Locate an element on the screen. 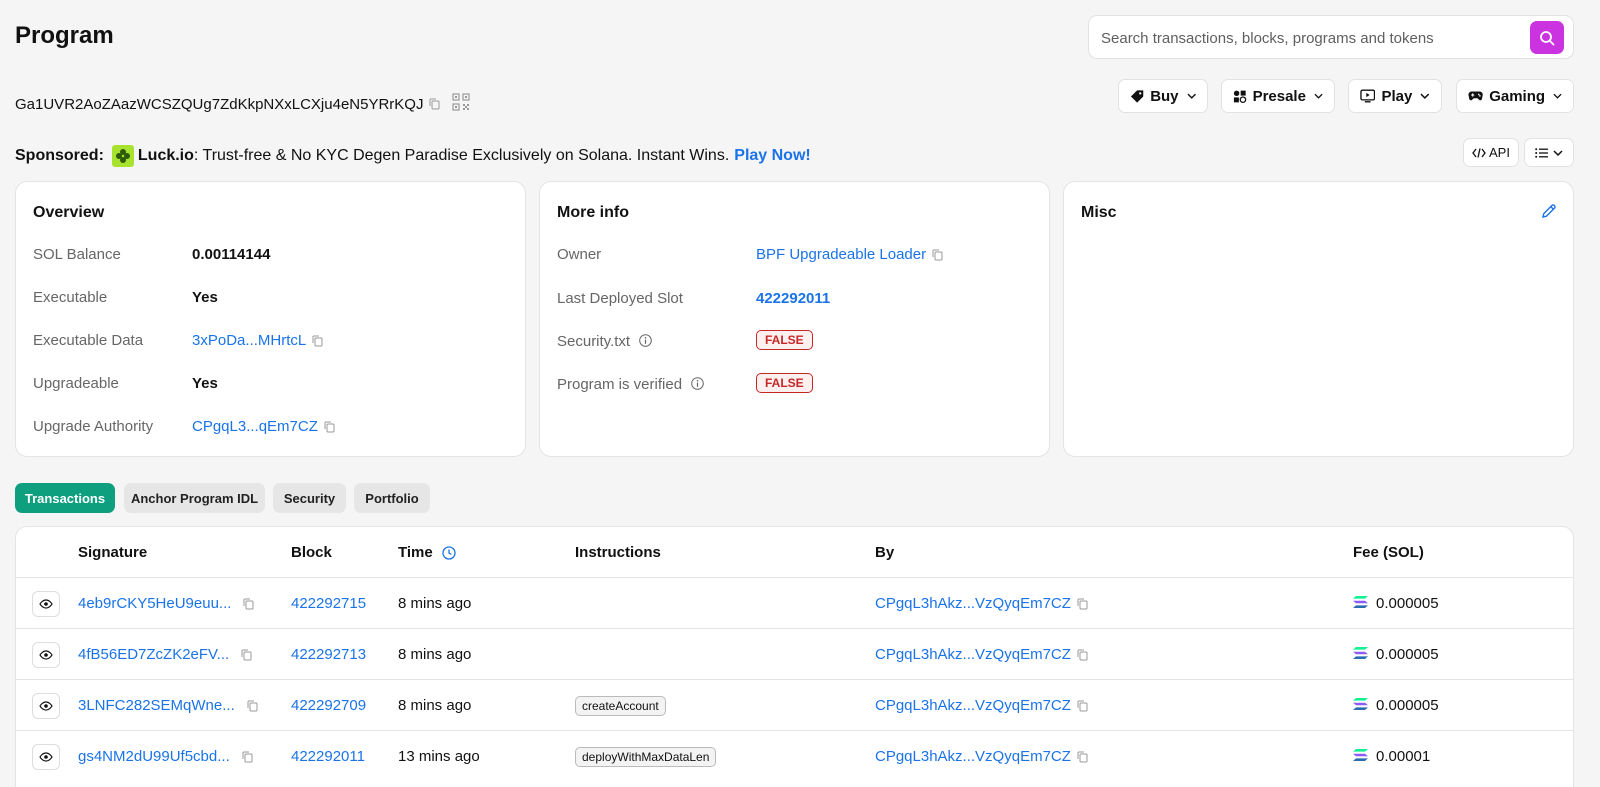 The image size is (1600, 787). security-txt-text: Security.txt is located at coordinates (594, 341).